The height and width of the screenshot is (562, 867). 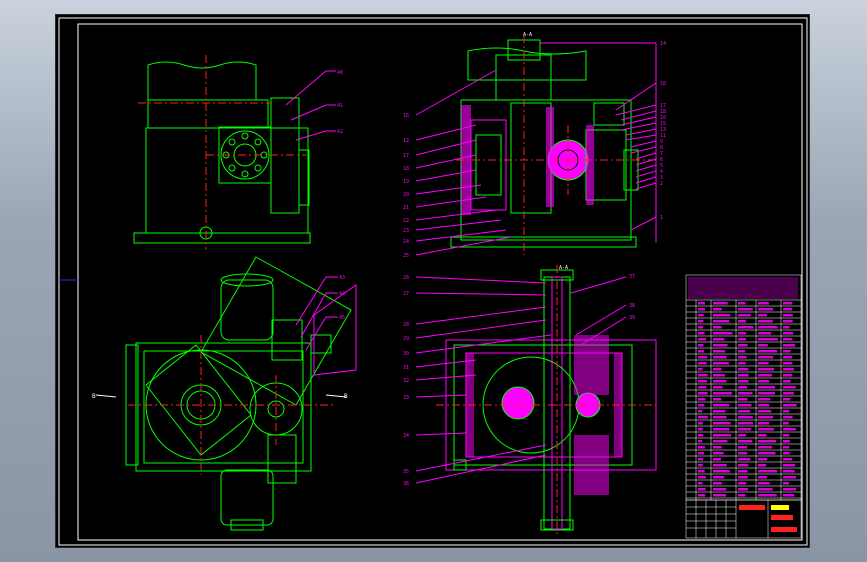 What do you see at coordinates (346, 396) in the screenshot?
I see `side-marker-right: B` at bounding box center [346, 396].